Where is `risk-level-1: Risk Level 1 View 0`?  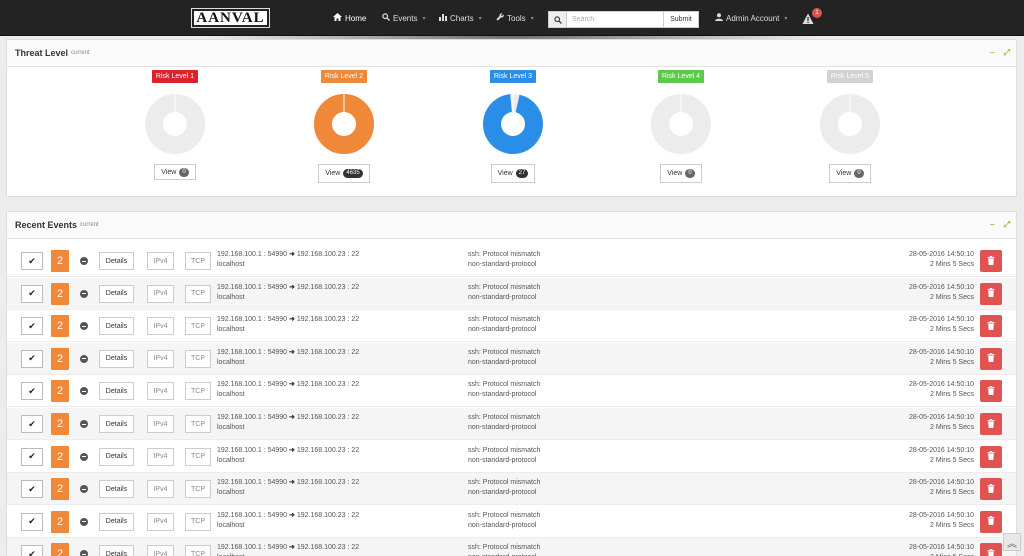 risk-level-1: Risk Level 1 View 0 is located at coordinates (175, 125).